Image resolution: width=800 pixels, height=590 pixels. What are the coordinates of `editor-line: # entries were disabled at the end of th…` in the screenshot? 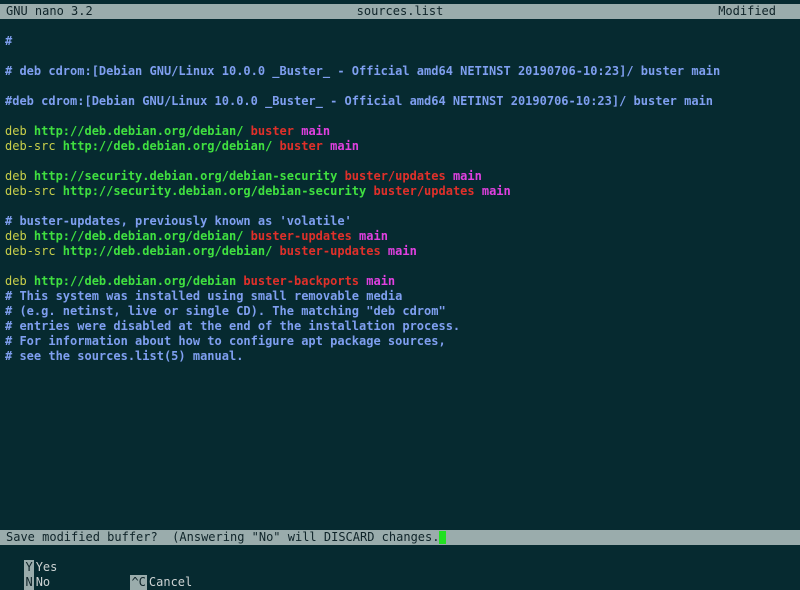 It's located at (400, 326).